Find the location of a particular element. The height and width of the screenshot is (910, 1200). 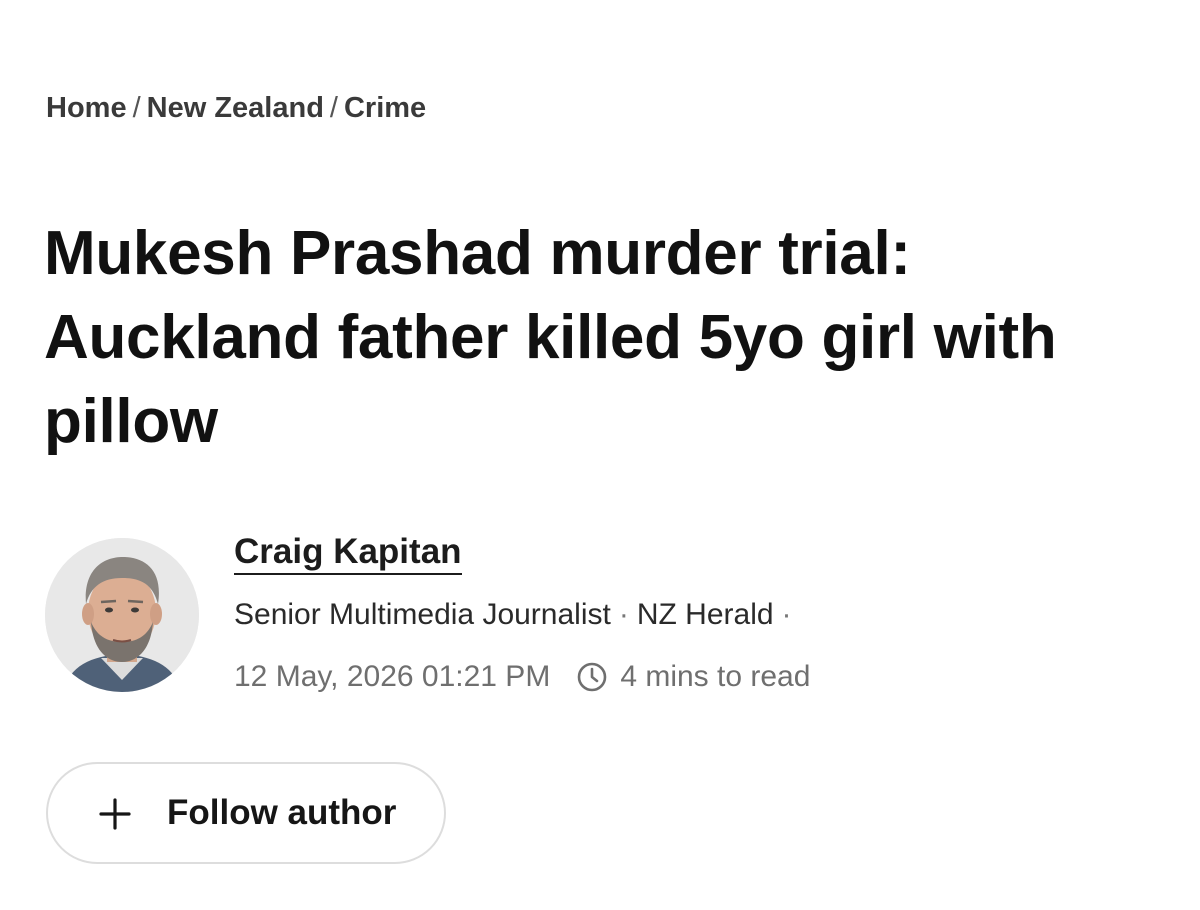

article-meta: 12 May, 2026 01:21 PM 4 mins to read is located at coordinates (522, 677).